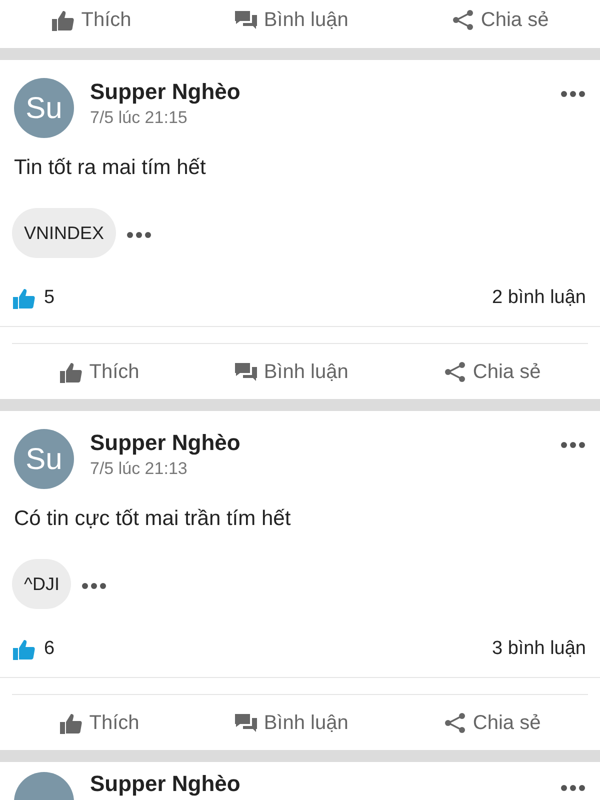  I want to click on stock-tag: VNINDEX, so click(64, 233).